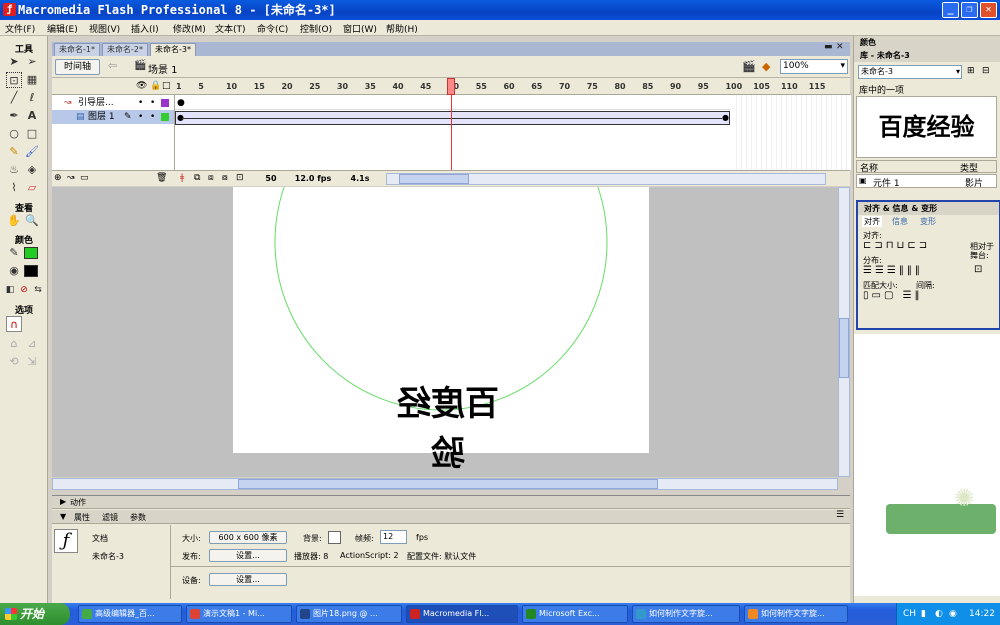 The width and height of the screenshot is (1000, 625). What do you see at coordinates (197, 178) in the screenshot?
I see `onion-skin-icon: ⧉` at bounding box center [197, 178].